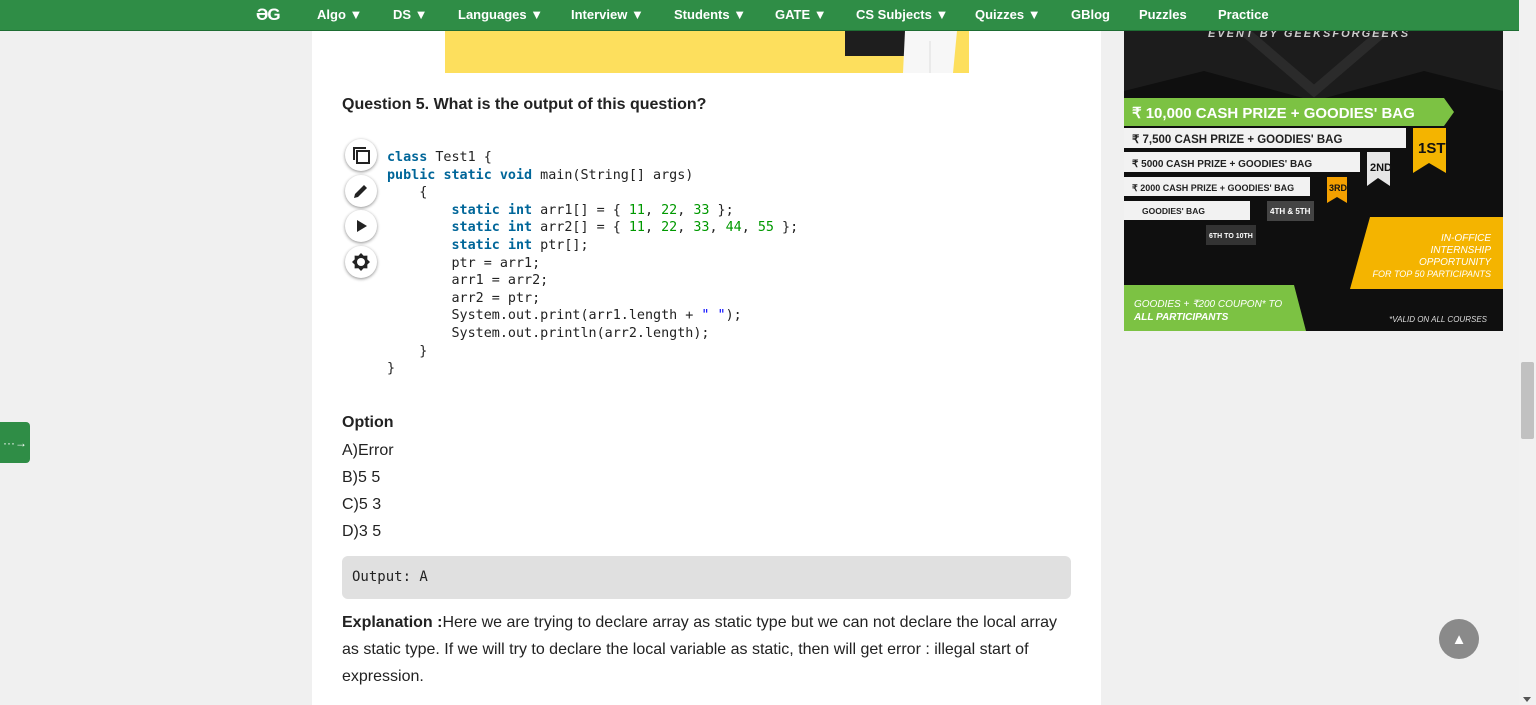  Describe the element at coordinates (1466, 238) in the screenshot. I see `internship-line-1: IN-OFFICE` at that location.